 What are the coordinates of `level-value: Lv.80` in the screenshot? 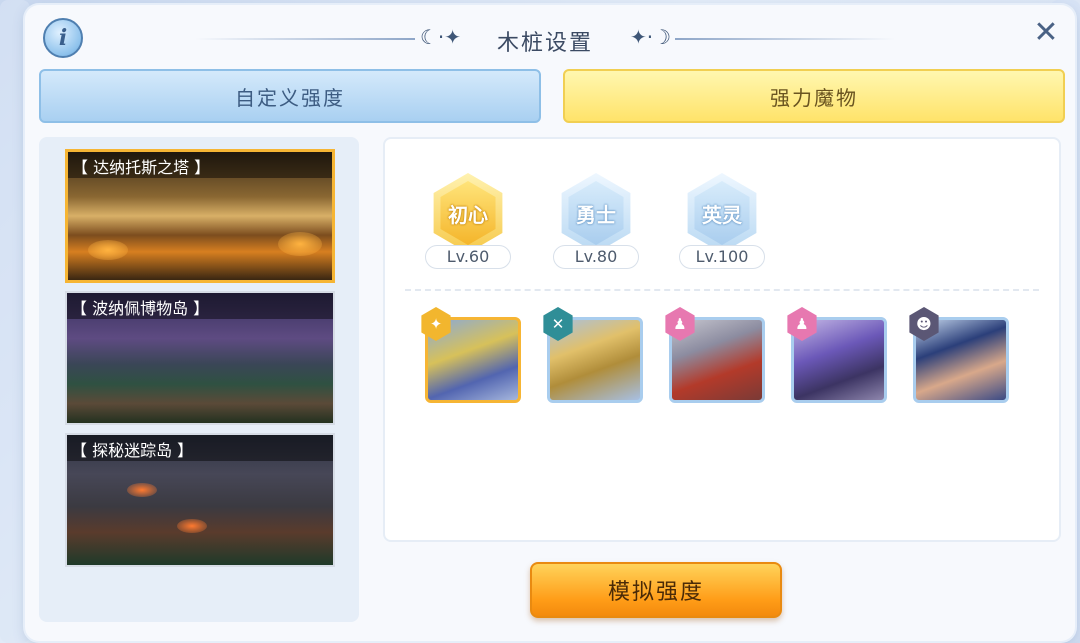 It's located at (596, 257).